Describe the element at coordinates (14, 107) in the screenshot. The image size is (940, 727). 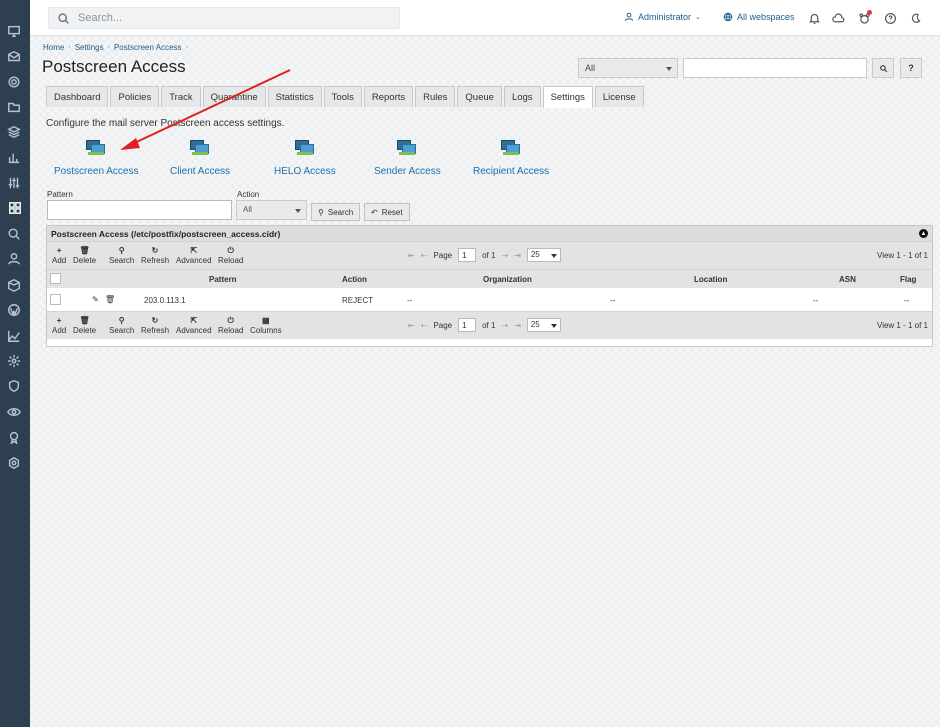
I see `folder-icon` at that location.